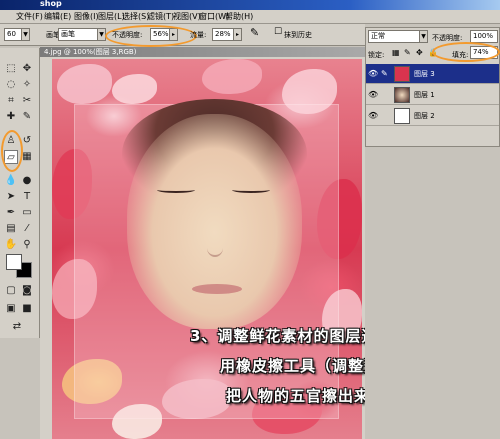 The height and width of the screenshot is (439, 500). What do you see at coordinates (27, 309) in the screenshot?
I see `fullscreen-mode-icon: ■` at bounding box center [27, 309].